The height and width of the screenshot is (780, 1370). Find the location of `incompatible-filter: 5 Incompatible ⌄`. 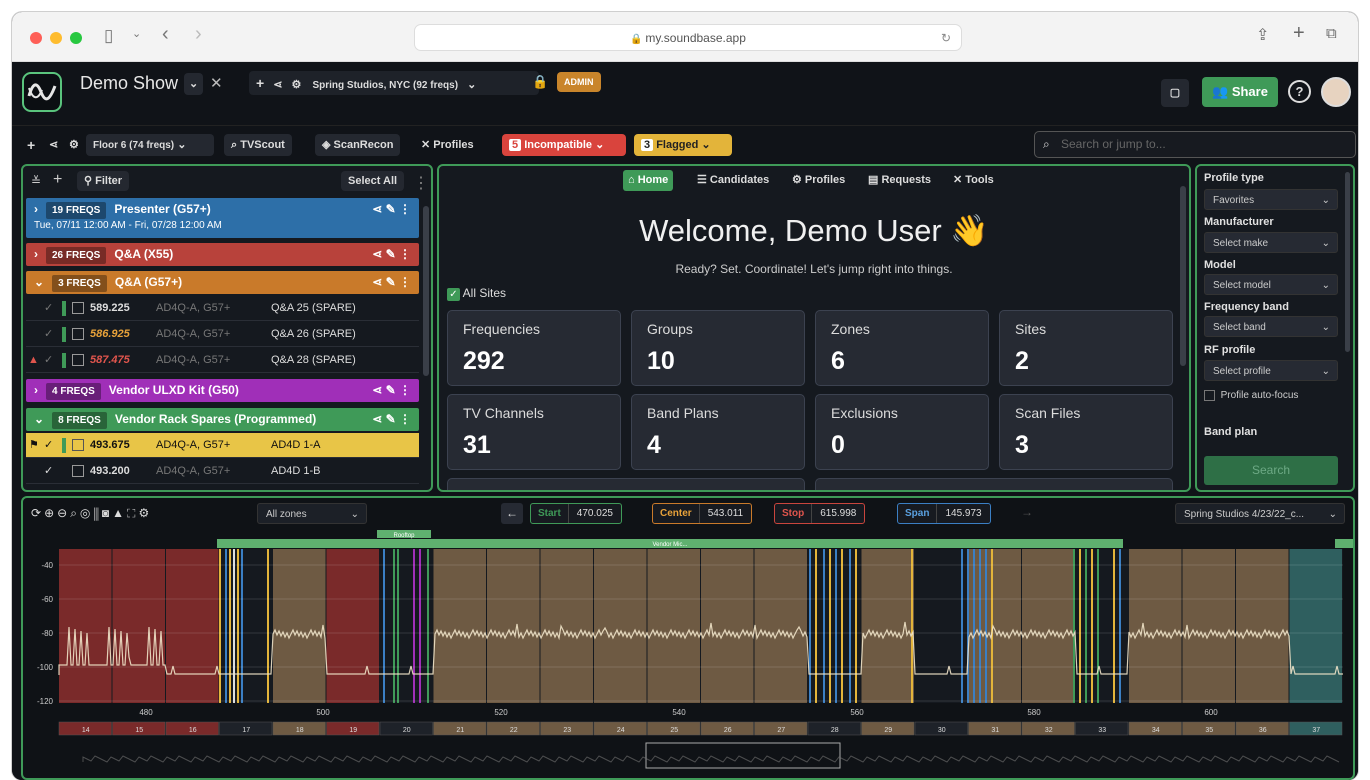

incompatible-filter: 5 Incompatible ⌄ is located at coordinates (564, 145).